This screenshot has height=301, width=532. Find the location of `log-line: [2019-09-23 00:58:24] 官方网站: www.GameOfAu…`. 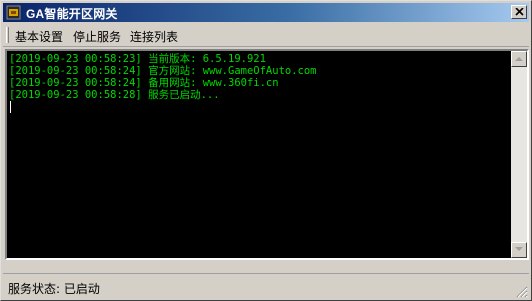

log-line: [2019-09-23 00:58:24] 官方网站: www.GameOfAu… is located at coordinates (163, 71).